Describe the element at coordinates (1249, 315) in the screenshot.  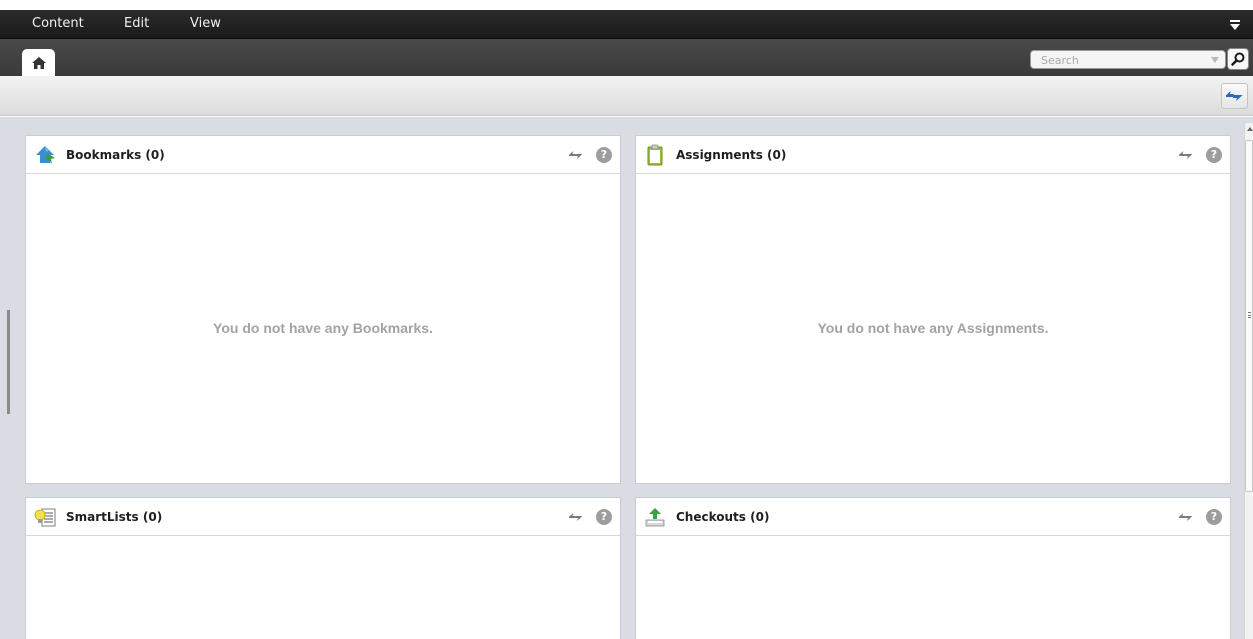
I see `scrollbar-grip-icon` at that location.